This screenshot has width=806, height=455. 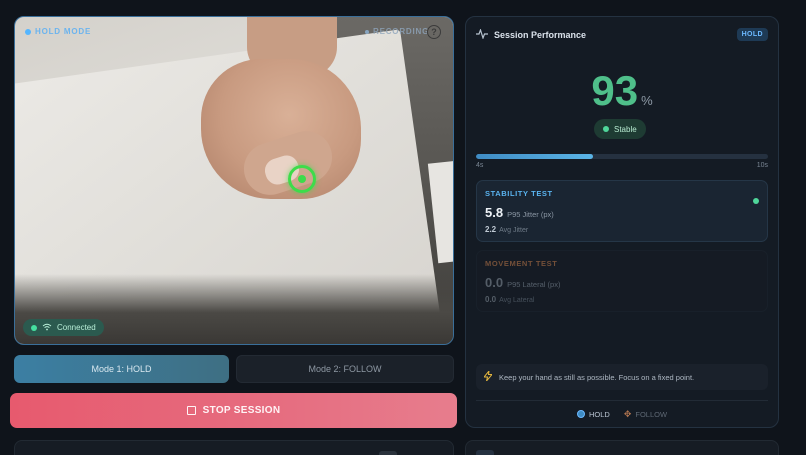 I want to click on recording-badge: RECORDING, so click(x=397, y=31).